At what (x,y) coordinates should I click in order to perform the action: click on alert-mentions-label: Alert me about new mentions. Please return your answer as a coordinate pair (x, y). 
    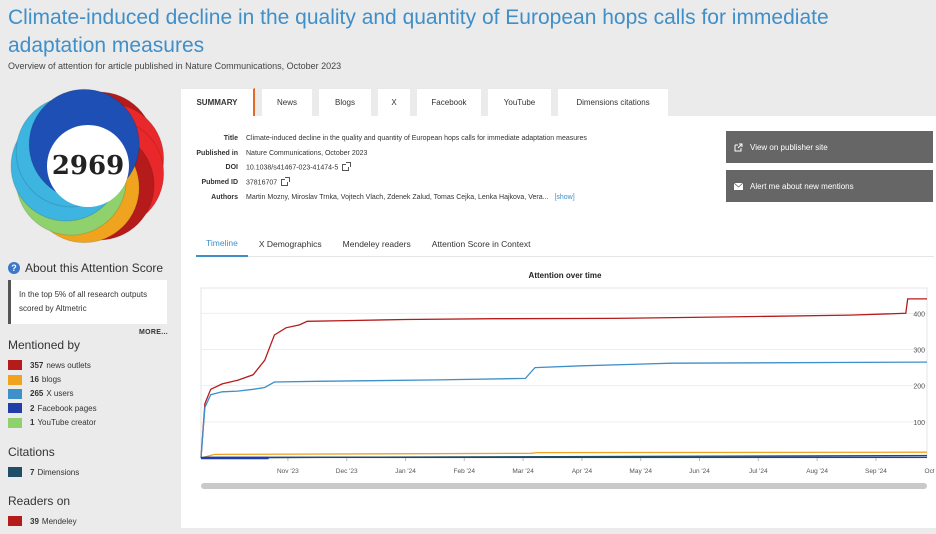
    Looking at the image, I should click on (802, 186).